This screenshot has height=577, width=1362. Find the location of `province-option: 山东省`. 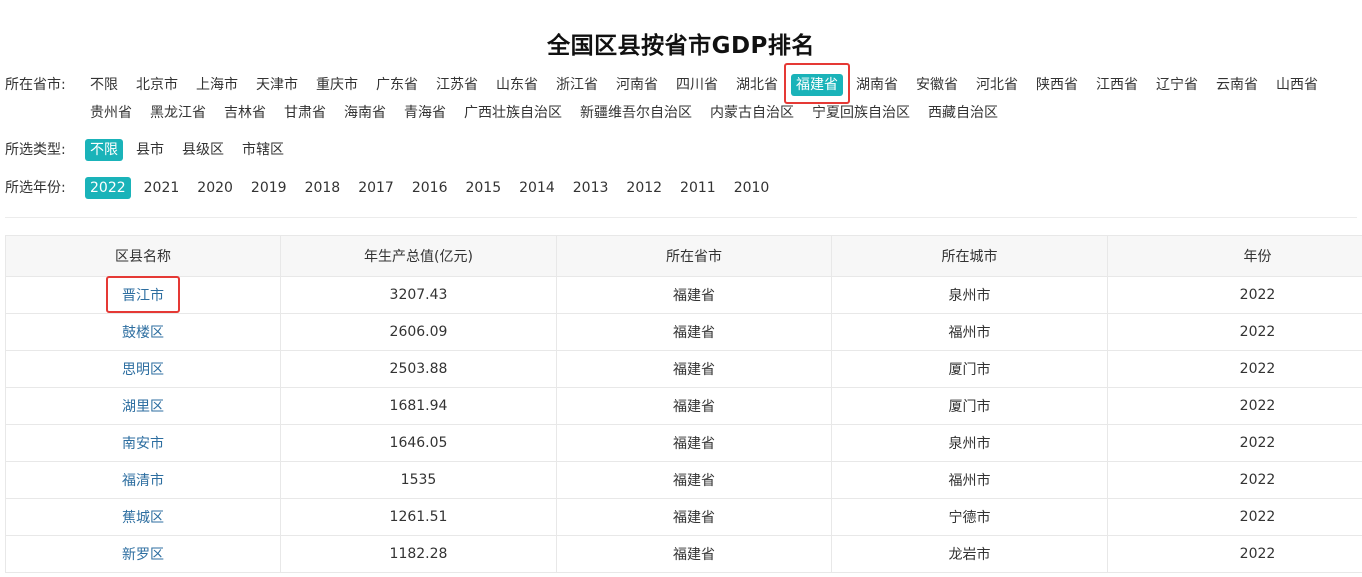

province-option: 山东省 is located at coordinates (517, 85).